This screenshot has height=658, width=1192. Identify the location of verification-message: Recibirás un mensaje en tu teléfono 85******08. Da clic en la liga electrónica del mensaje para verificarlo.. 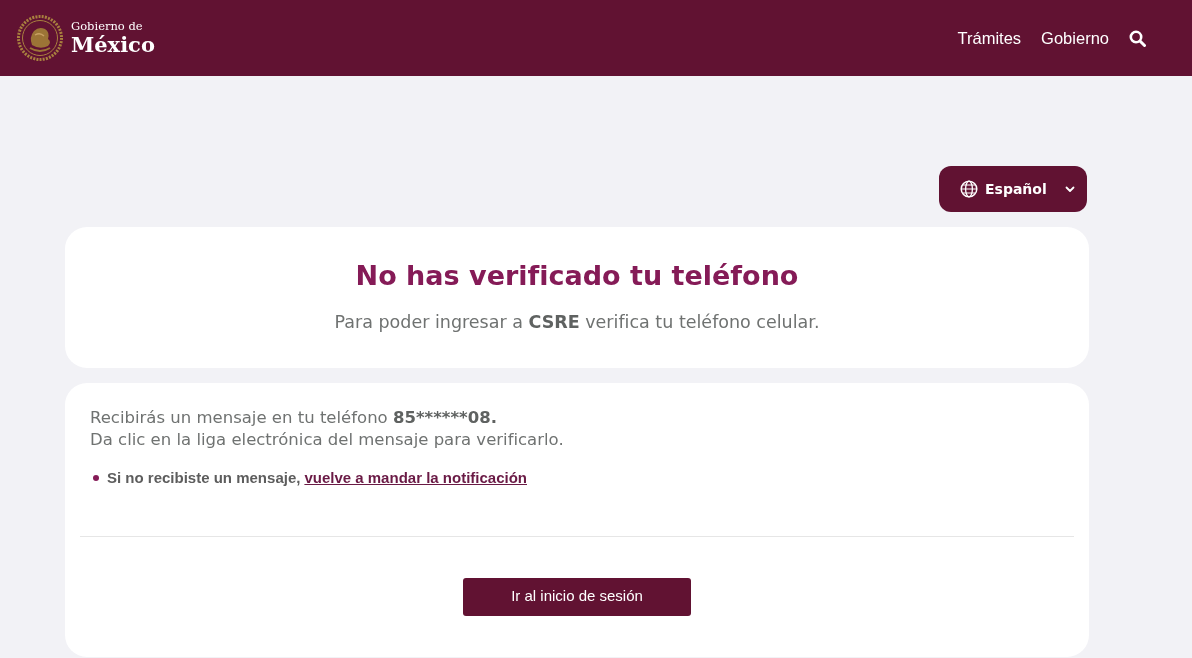
(327, 429).